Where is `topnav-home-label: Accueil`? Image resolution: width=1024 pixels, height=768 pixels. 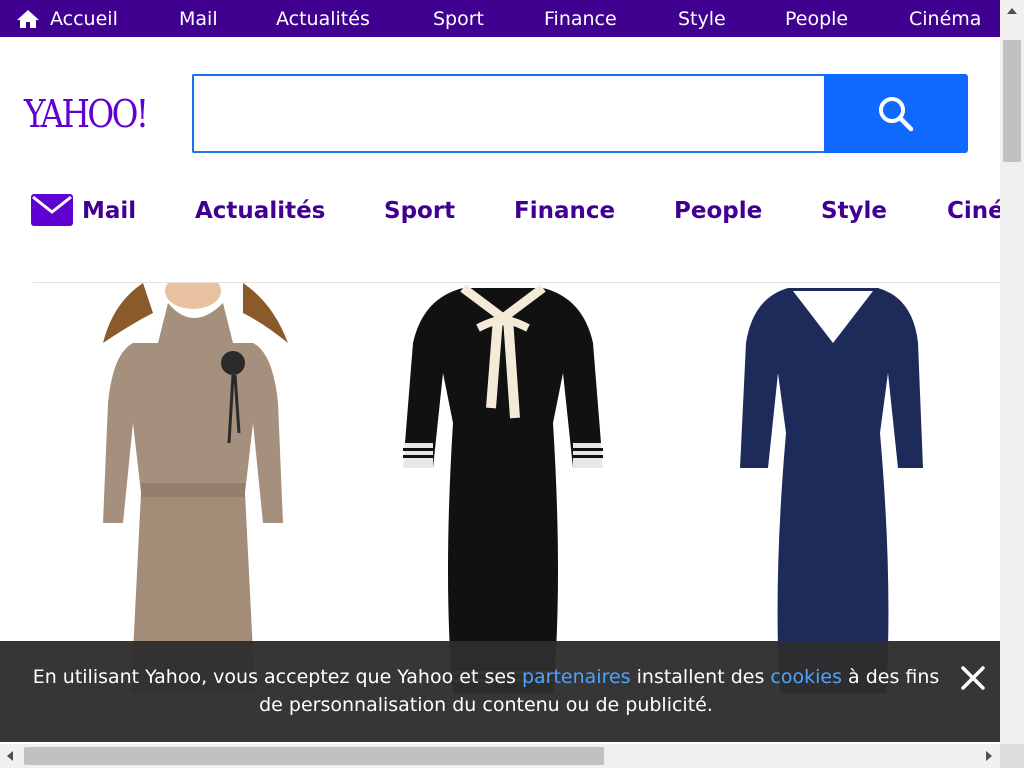
topnav-home-label: Accueil is located at coordinates (84, 18).